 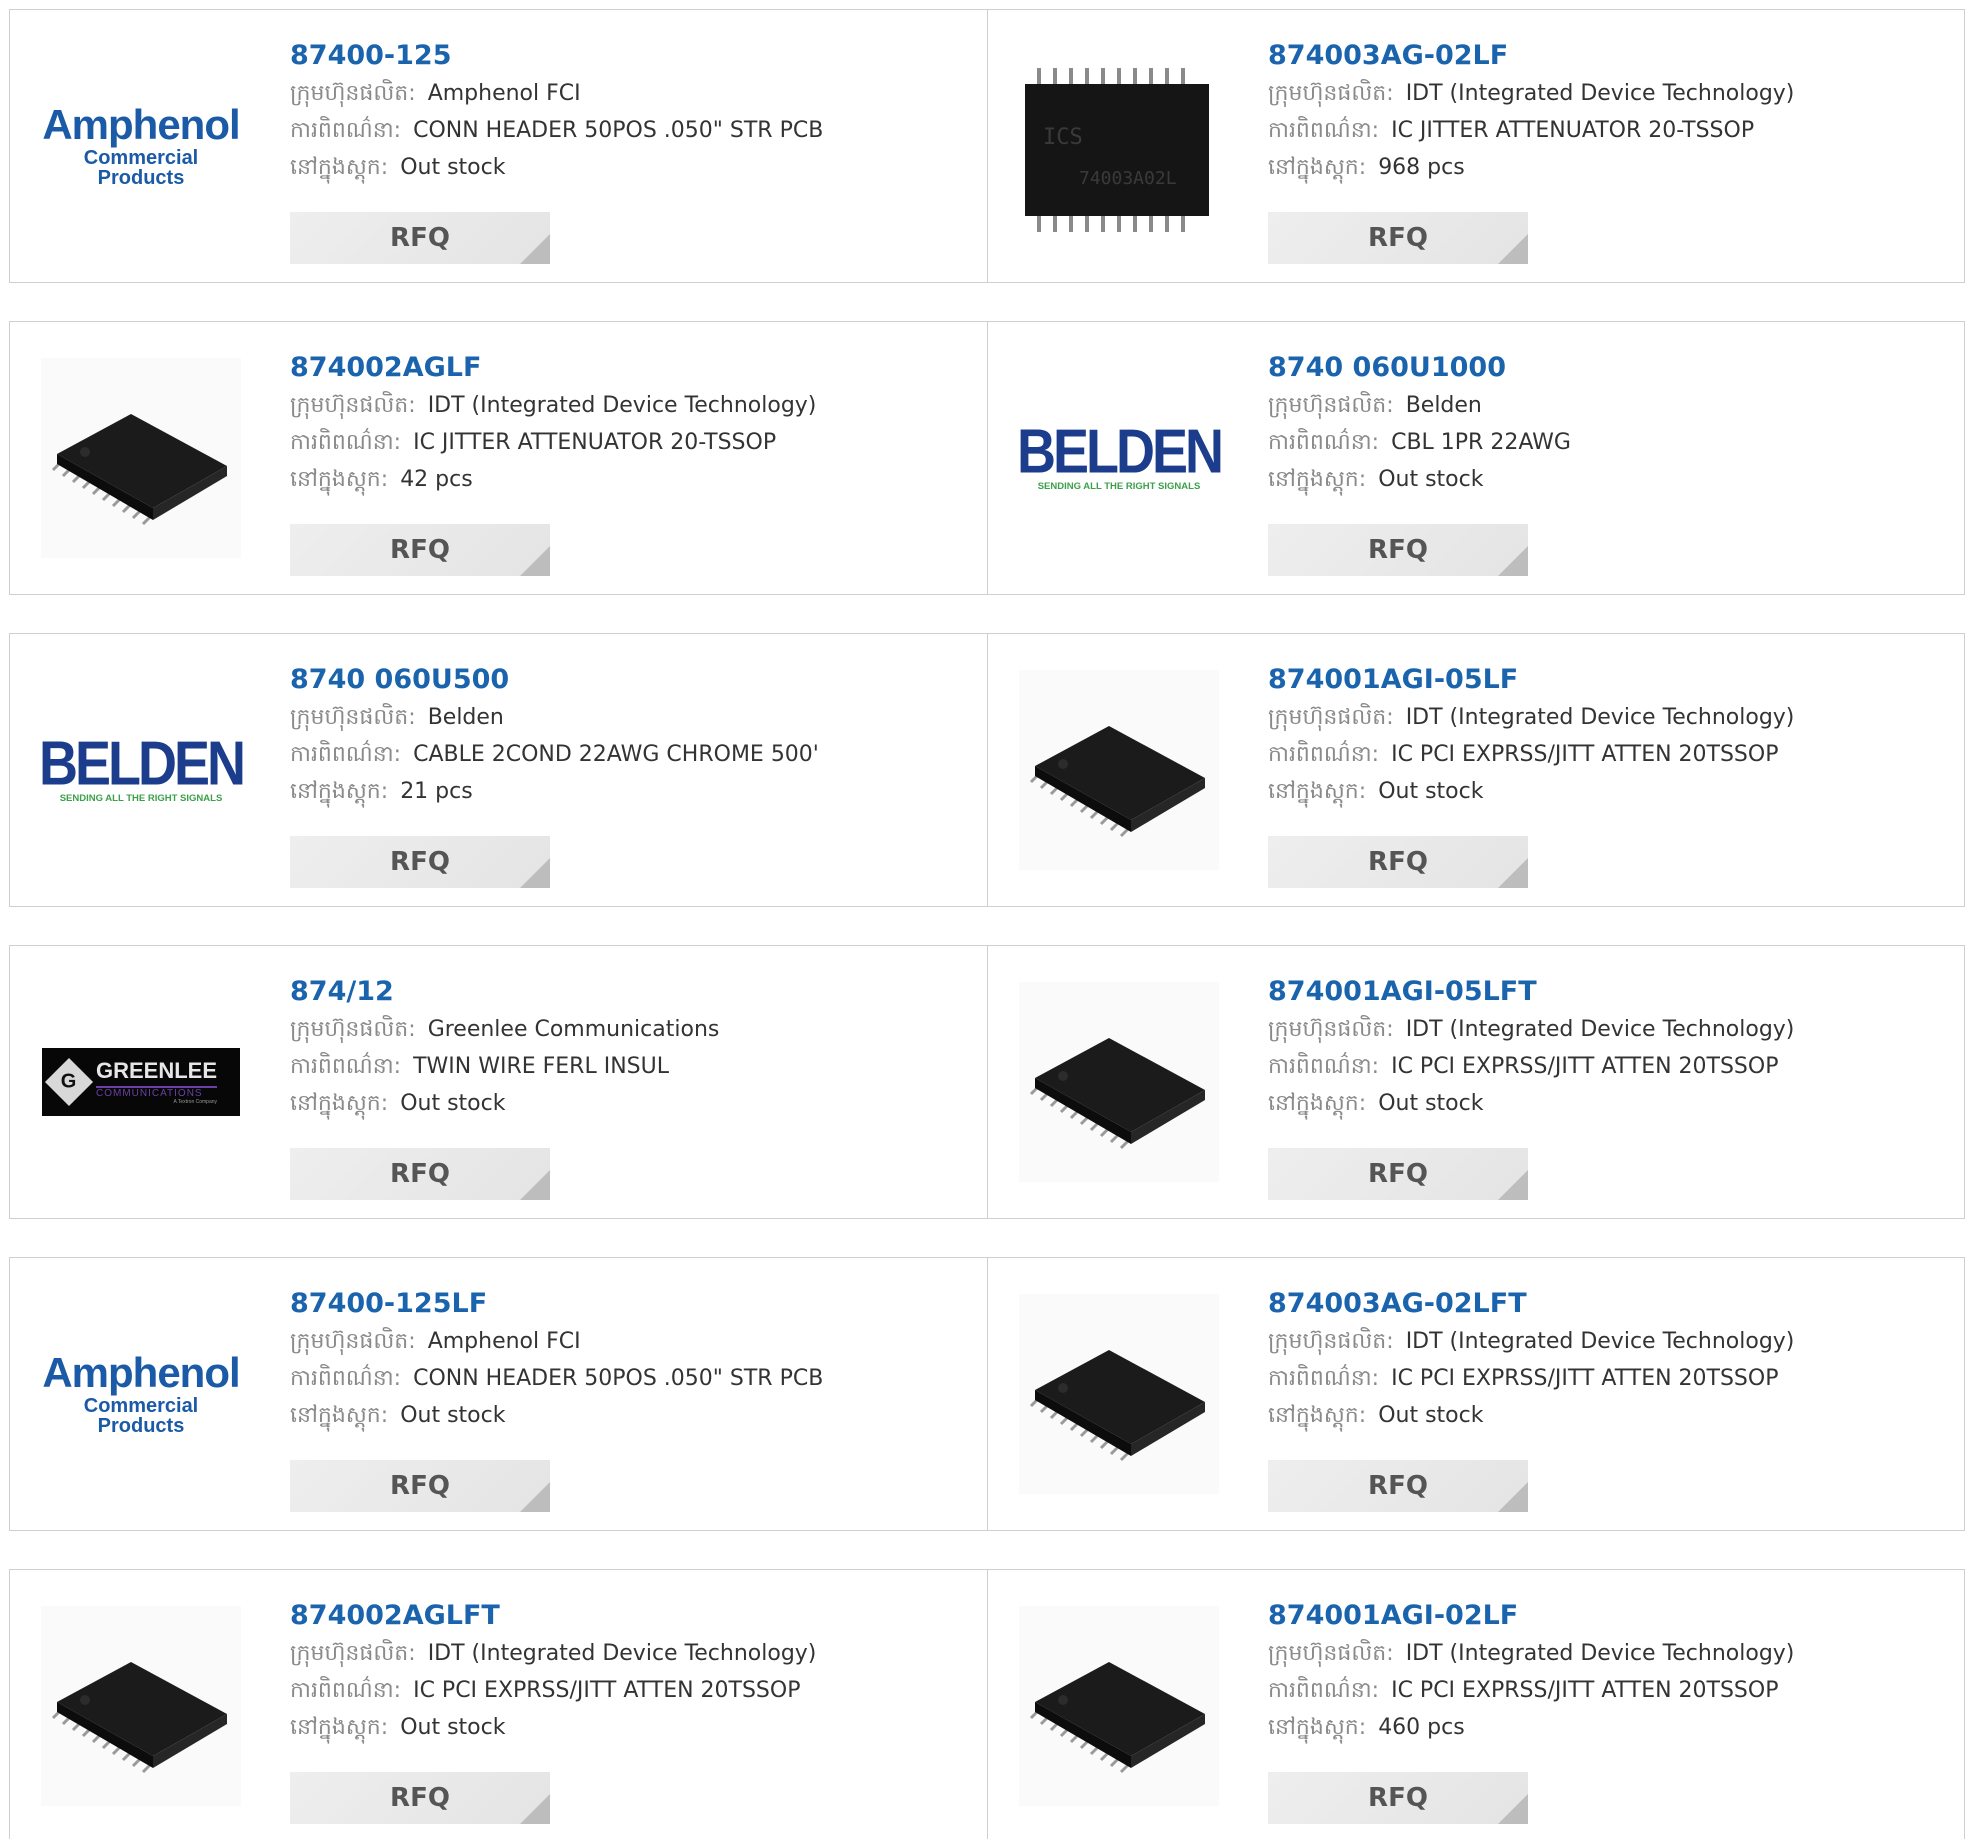 What do you see at coordinates (633, 679) in the screenshot?
I see `part-number-link: 8740 060U500` at bounding box center [633, 679].